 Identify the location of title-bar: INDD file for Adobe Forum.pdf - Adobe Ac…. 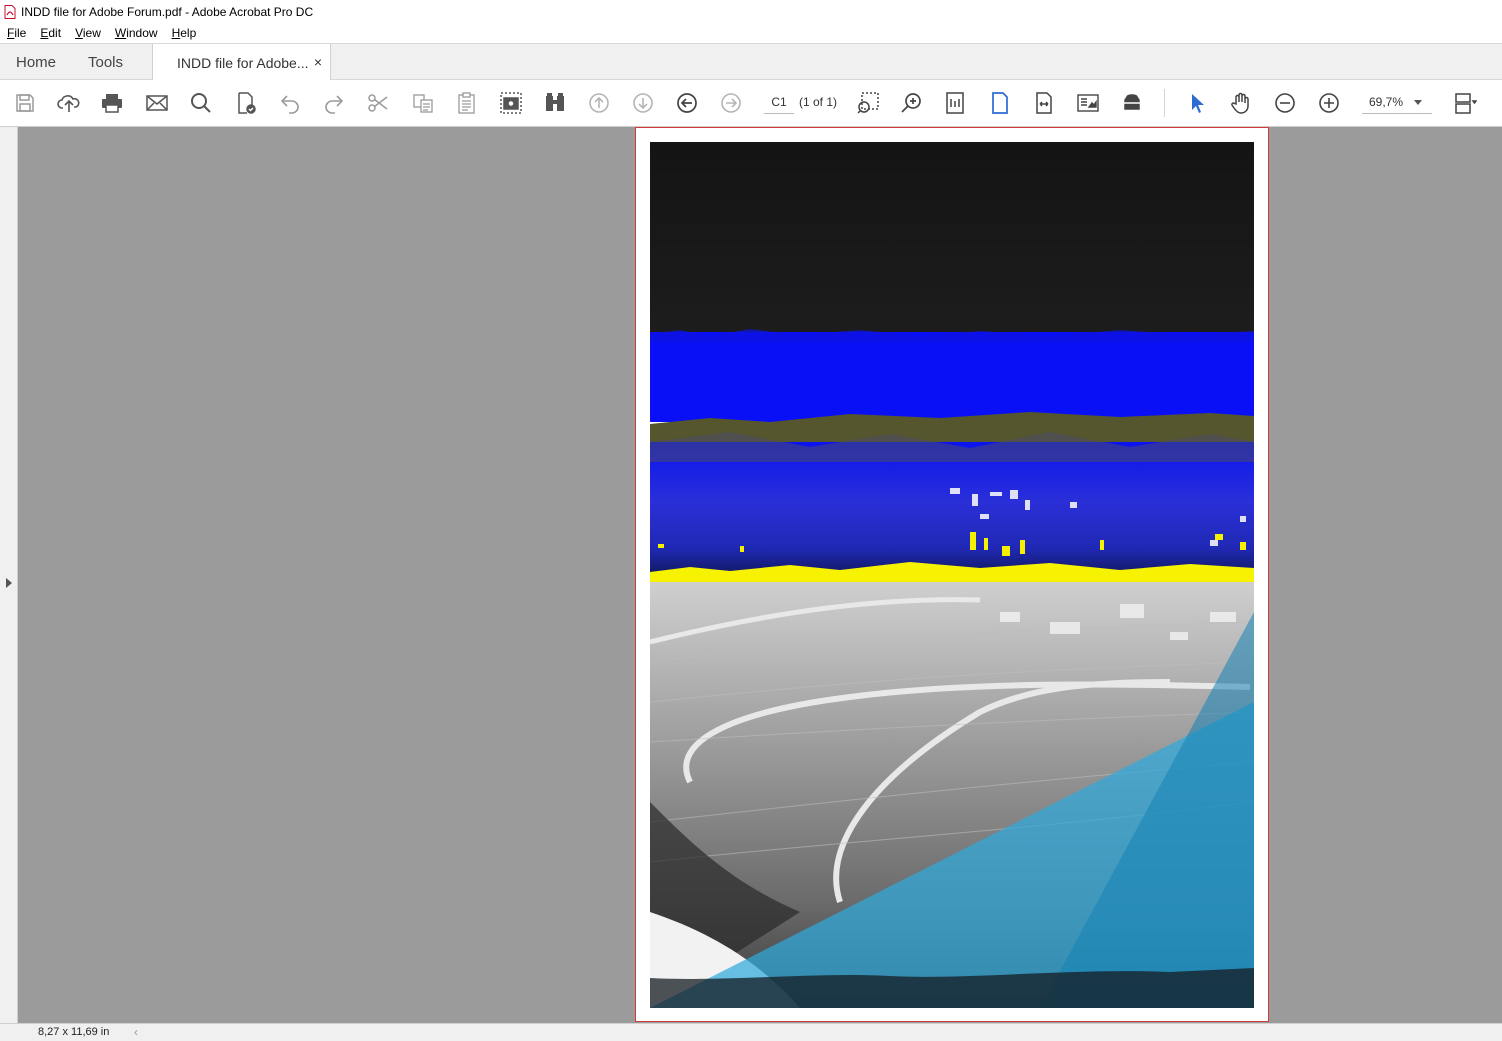
(751, 11).